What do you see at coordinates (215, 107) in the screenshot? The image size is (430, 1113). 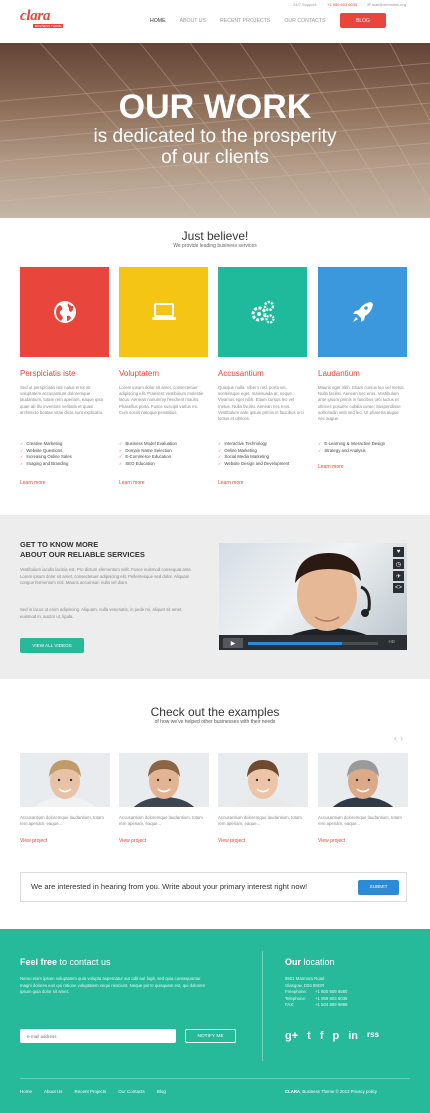 I see `hero-title: OUR WORK` at bounding box center [215, 107].